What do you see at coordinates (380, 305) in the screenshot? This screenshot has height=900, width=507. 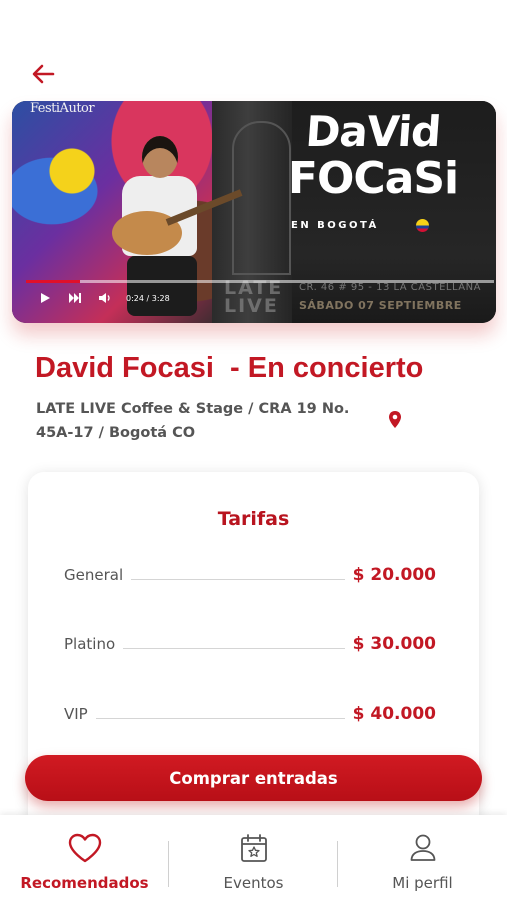 I see `video-poster-date: SÁBADO 07 SEPTIEMBRE` at bounding box center [380, 305].